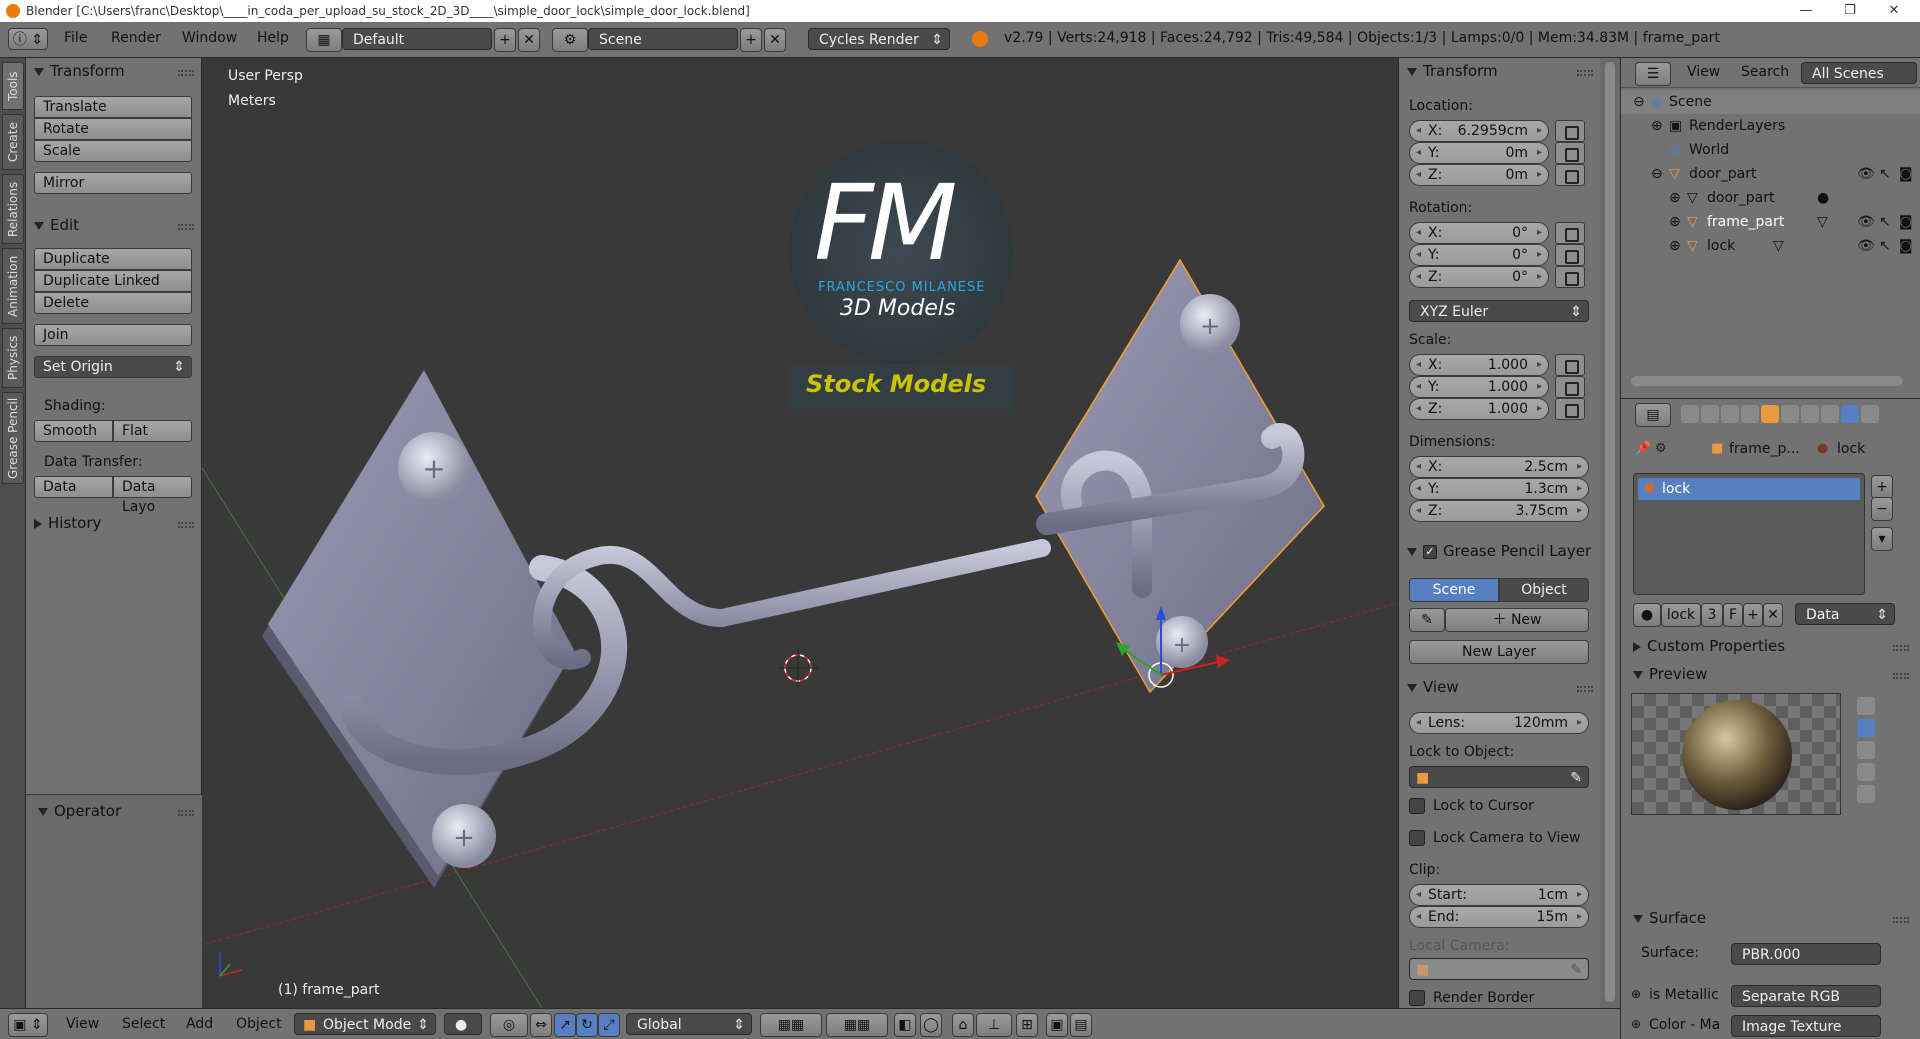 This screenshot has width=1920, height=1039. What do you see at coordinates (1681, 615) in the screenshot?
I see `material-name-field: lock` at bounding box center [1681, 615].